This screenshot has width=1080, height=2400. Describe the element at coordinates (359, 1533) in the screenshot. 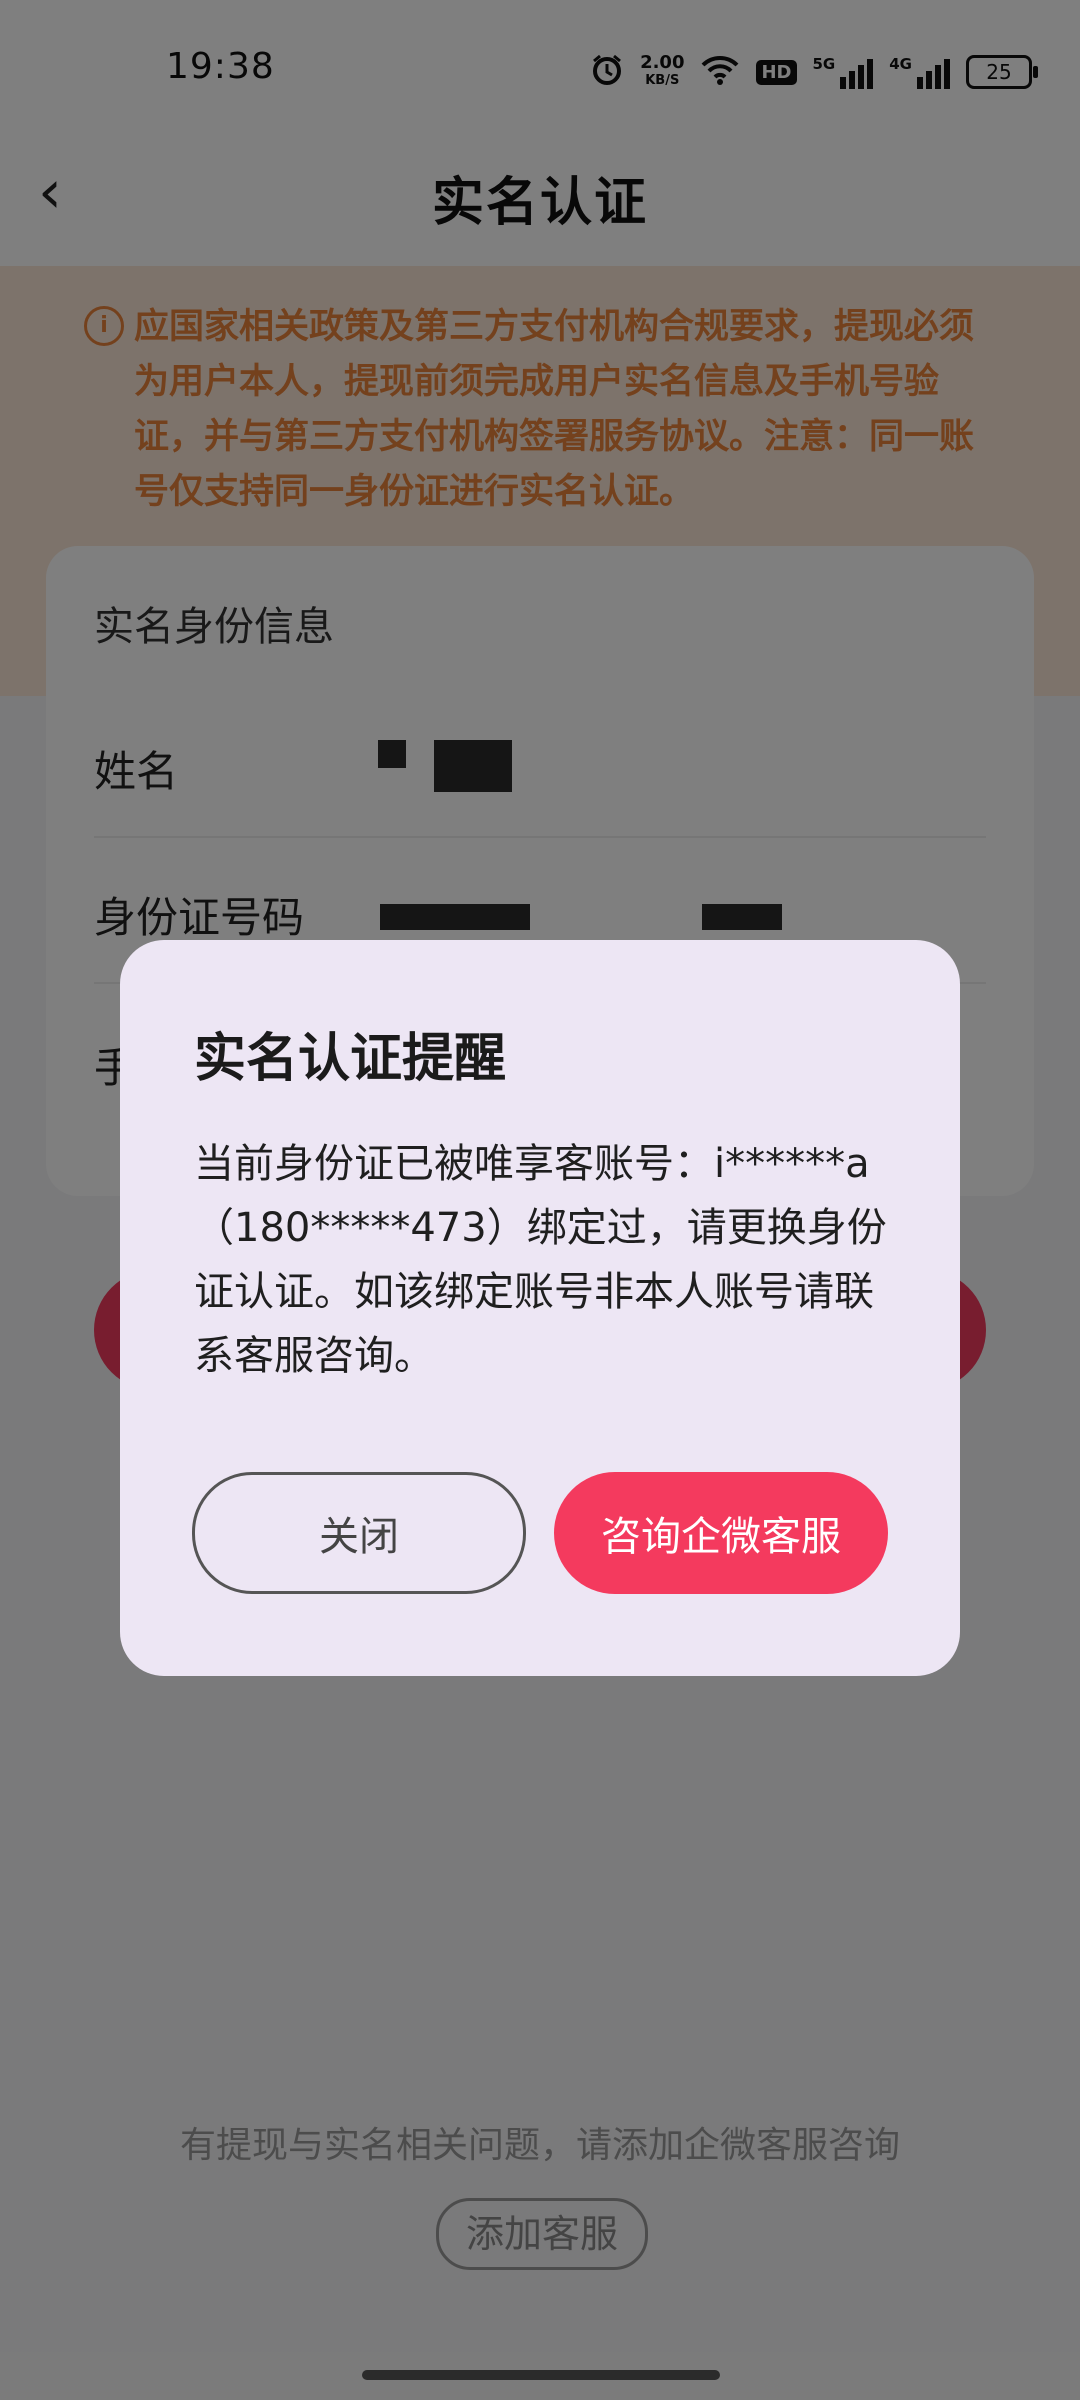

I see `close-button: 关闭` at that location.